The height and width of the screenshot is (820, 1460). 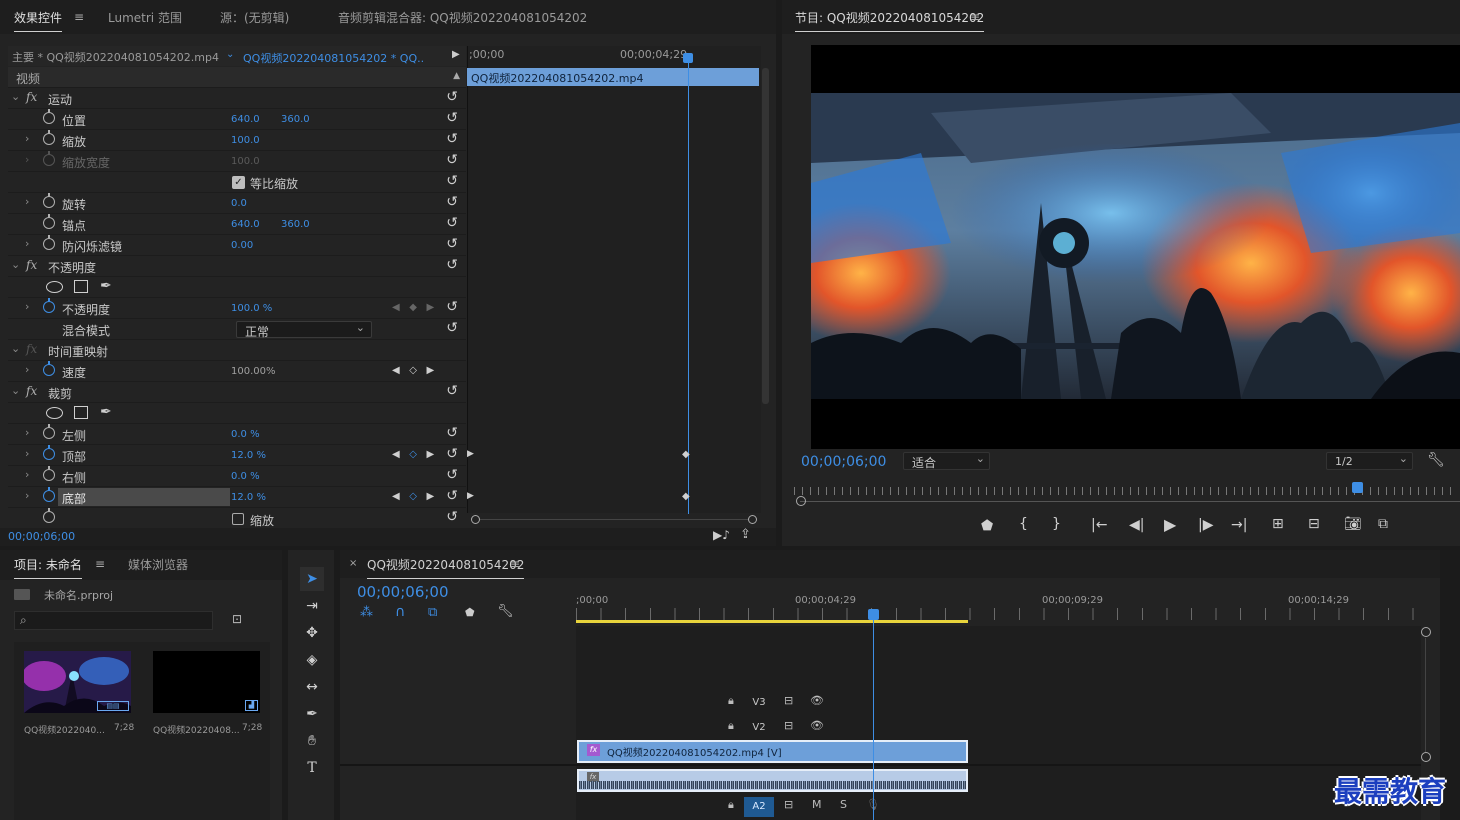 I want to click on play-button: ▶, so click(x=1170, y=524).